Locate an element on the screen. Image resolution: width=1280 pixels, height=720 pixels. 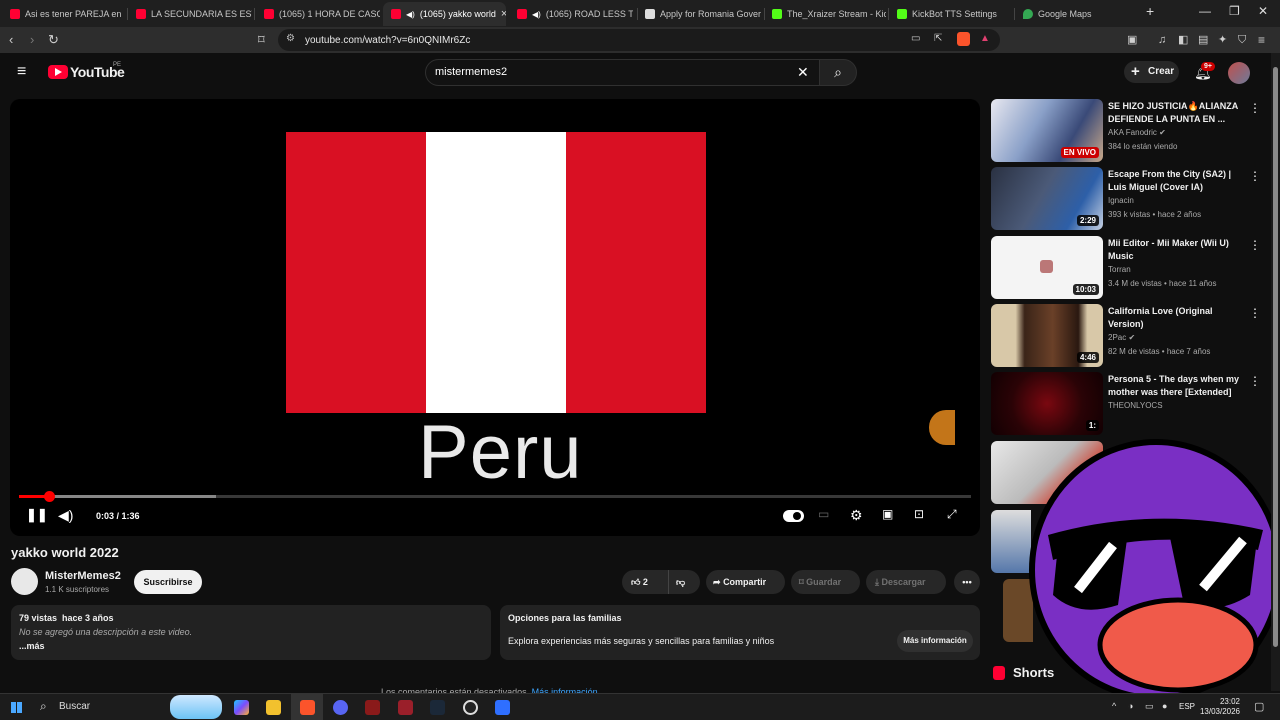
cast-icon: ⊡ is located at coordinates (919, 514).